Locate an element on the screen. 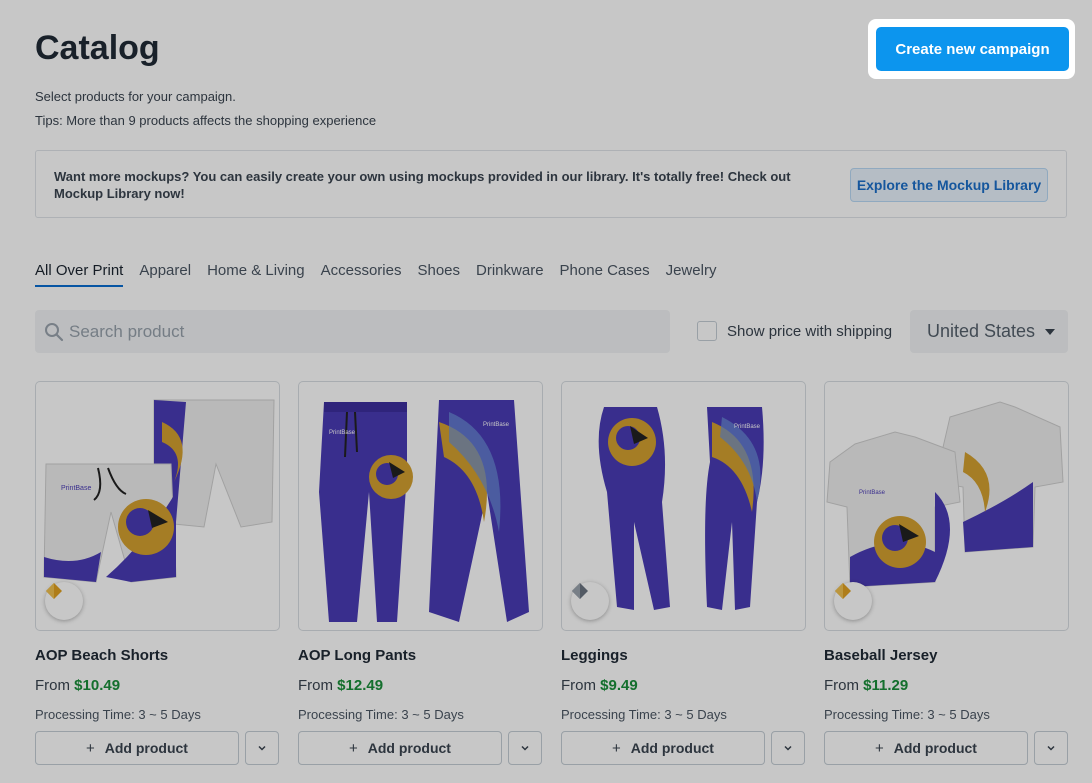 The image size is (1092, 783). product-name: AOP Long Pants is located at coordinates (357, 655).